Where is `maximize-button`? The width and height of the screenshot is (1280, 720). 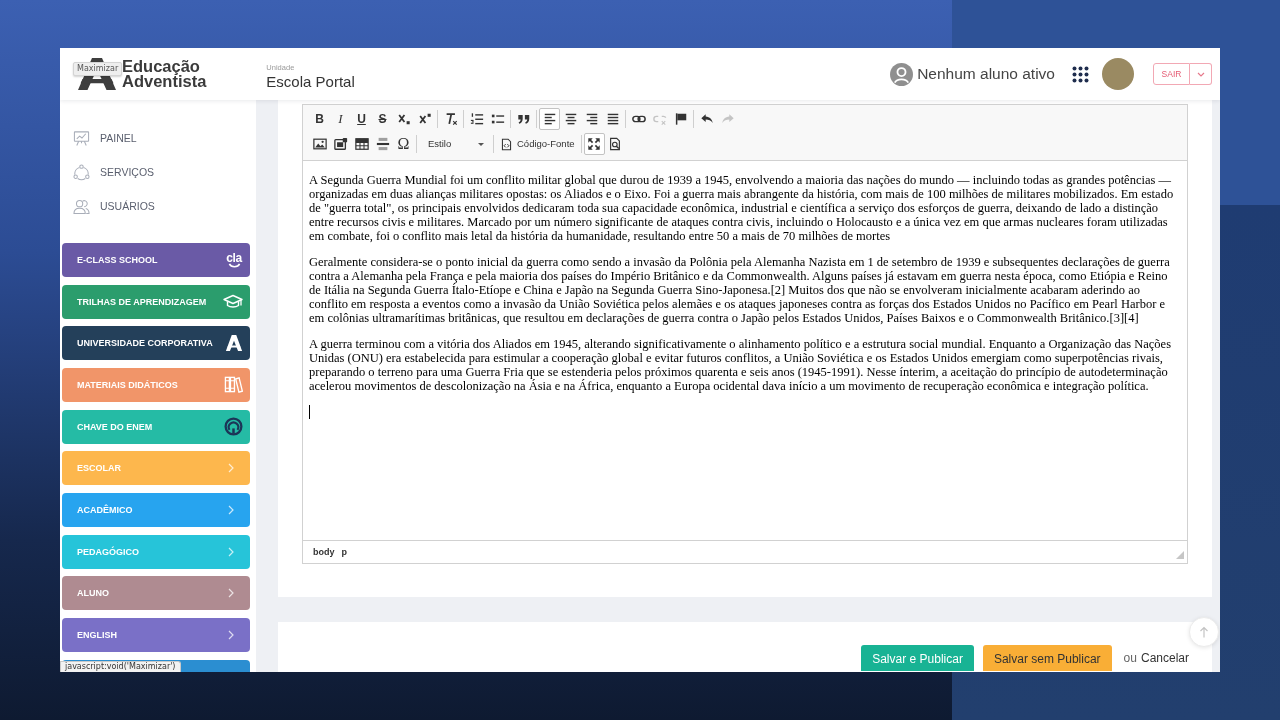
maximize-button is located at coordinates (594, 144).